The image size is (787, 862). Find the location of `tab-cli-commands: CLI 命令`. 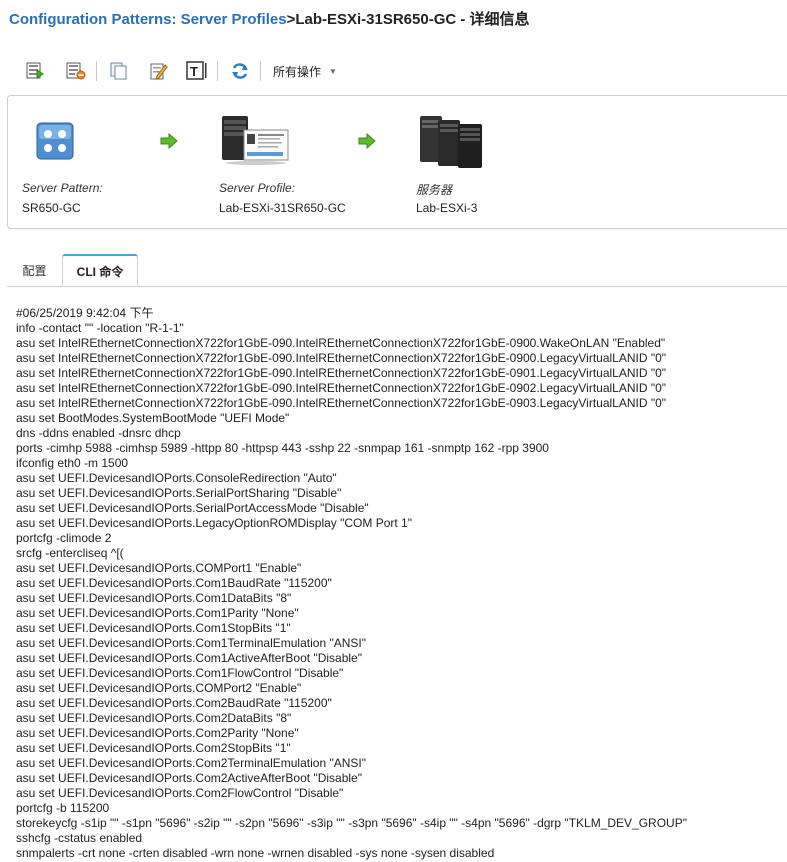

tab-cli-commands: CLI 命令 is located at coordinates (100, 270).